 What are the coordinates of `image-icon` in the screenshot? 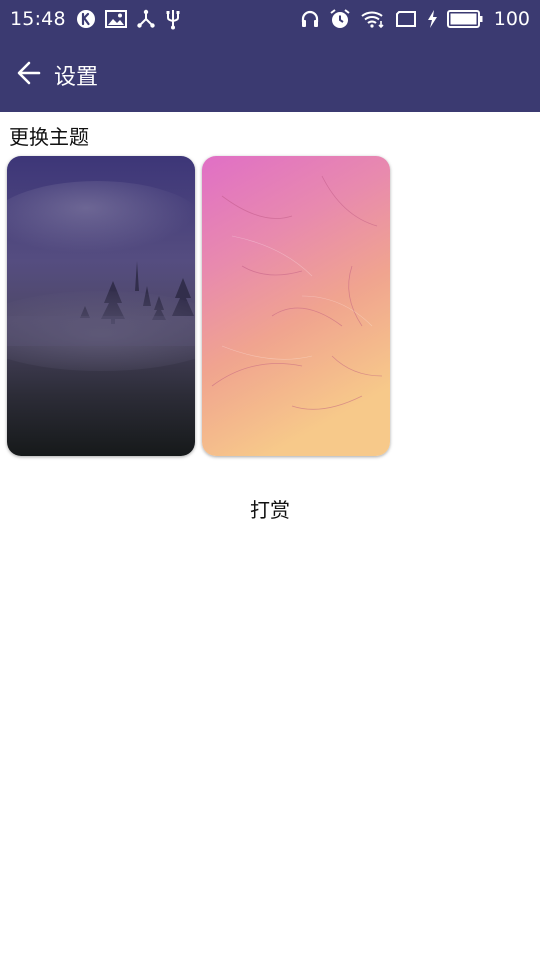 It's located at (115, 19).